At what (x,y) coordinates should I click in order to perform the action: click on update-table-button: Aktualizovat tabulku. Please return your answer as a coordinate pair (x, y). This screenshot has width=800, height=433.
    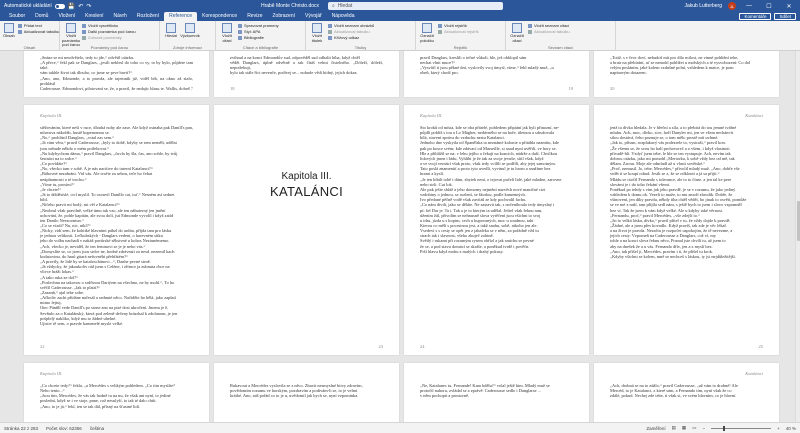
    Looking at the image, I should click on (38, 31).